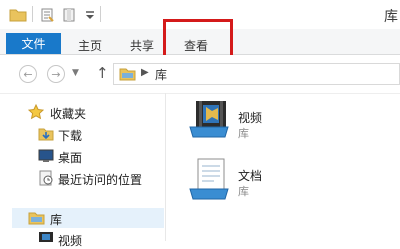 Image resolution: width=400 pixels, height=249 pixels. Describe the element at coordinates (90, 45) in the screenshot. I see `tab-home: 主页` at that location.